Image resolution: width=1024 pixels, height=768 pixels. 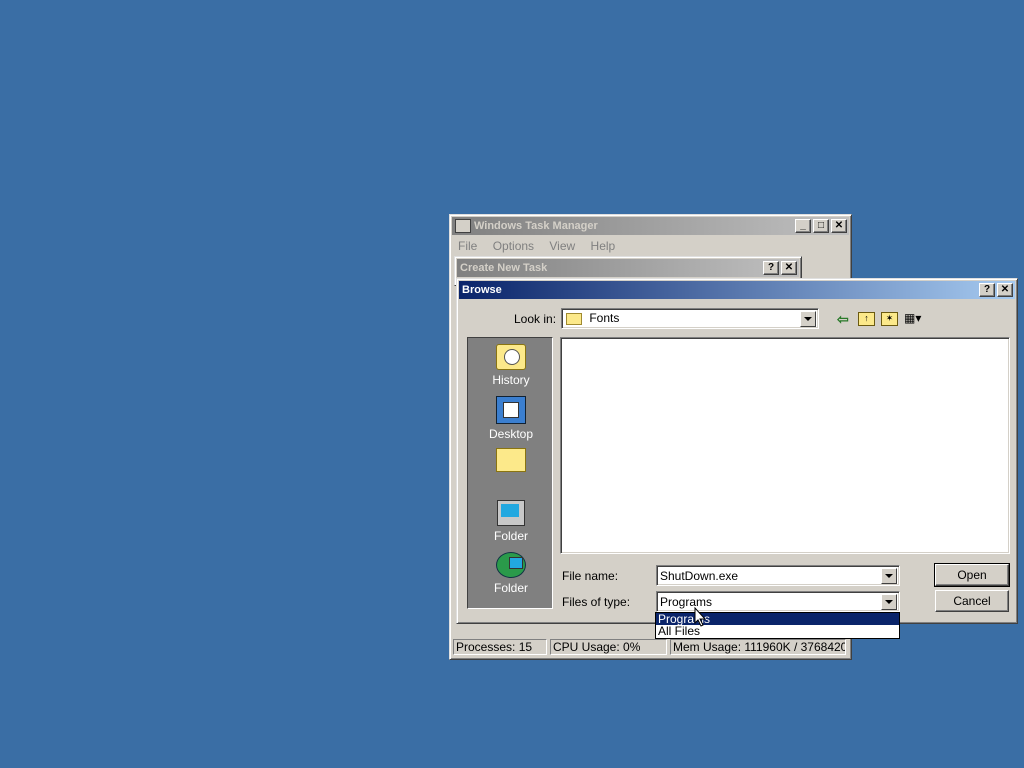 What do you see at coordinates (758, 647) in the screenshot?
I see `status-mem: Mem Usage: 111960K / 3768420K` at bounding box center [758, 647].